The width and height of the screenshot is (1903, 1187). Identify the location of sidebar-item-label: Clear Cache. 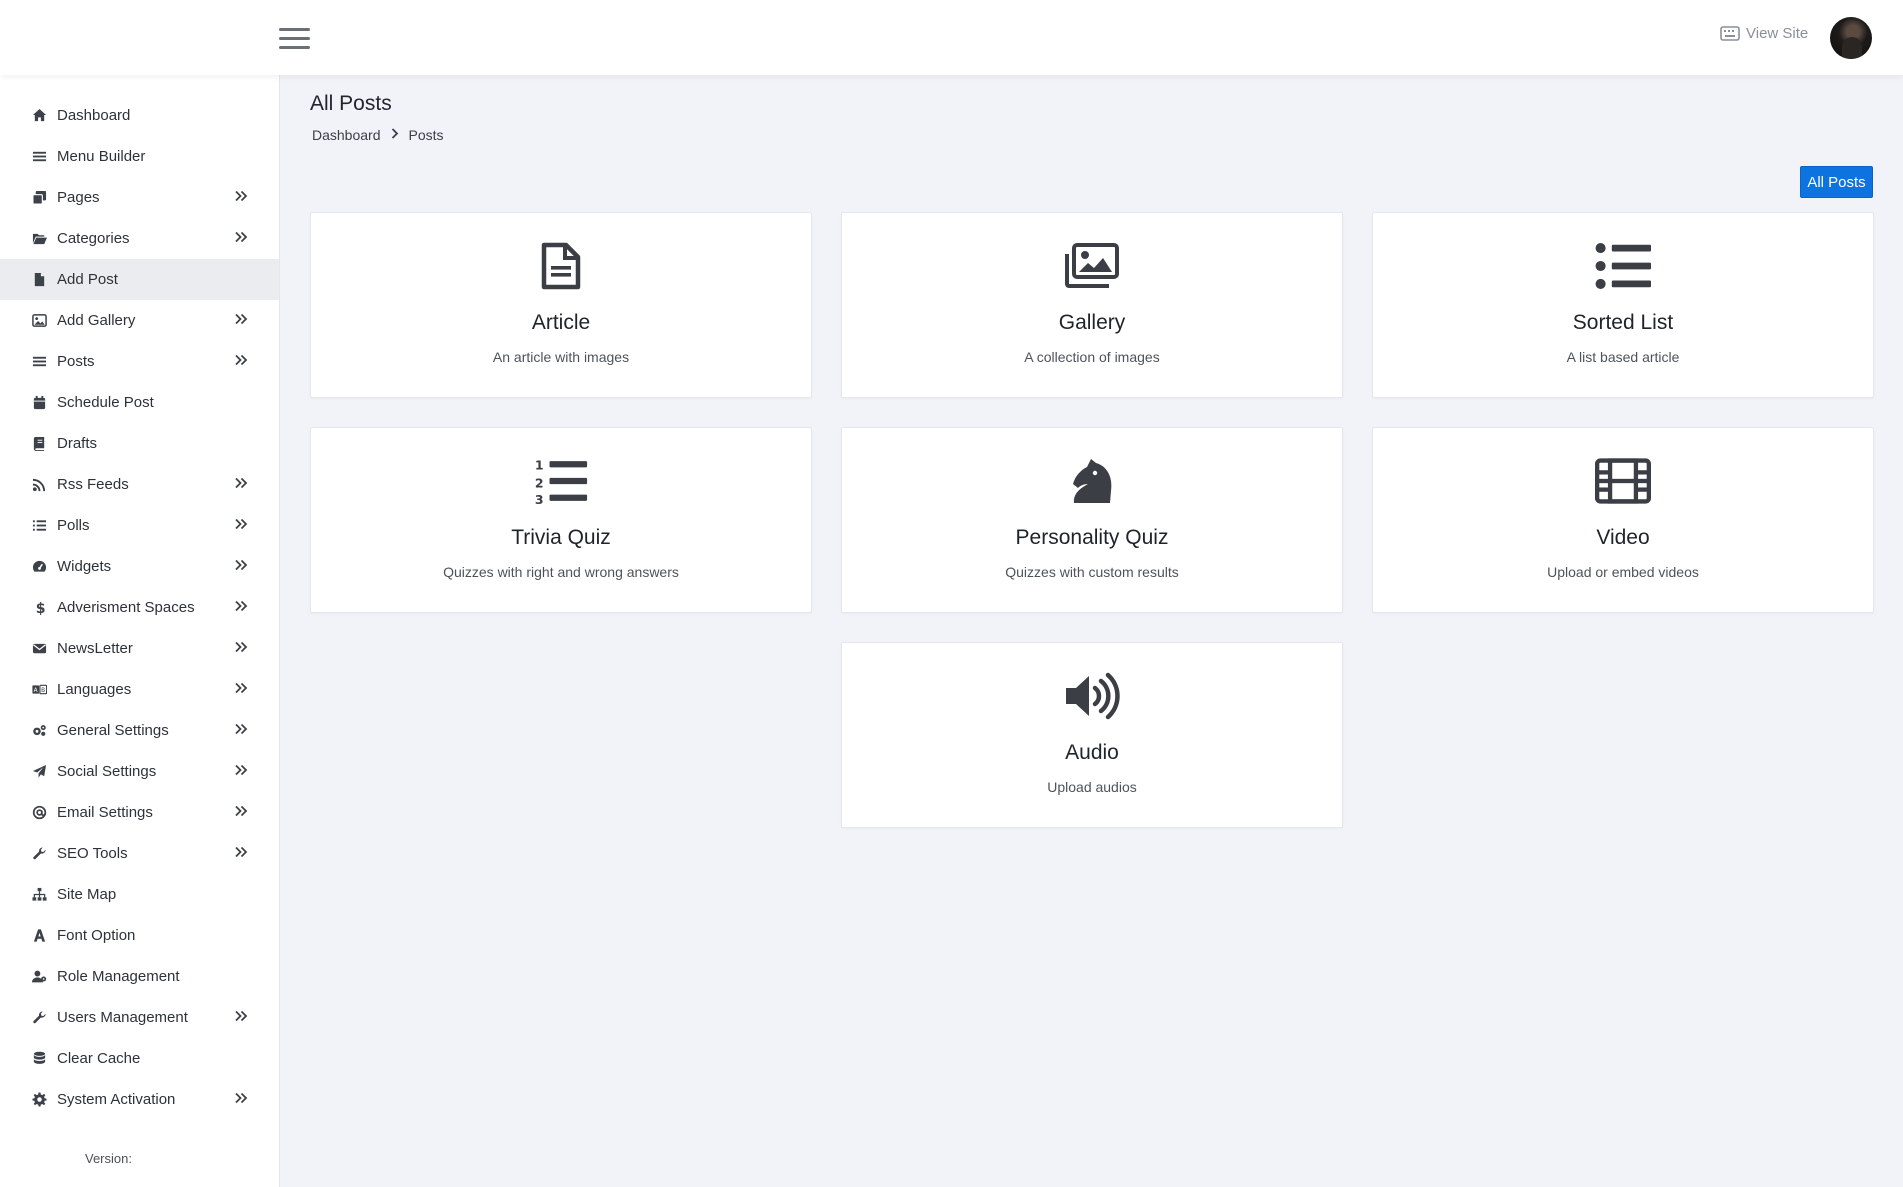
(99, 1058).